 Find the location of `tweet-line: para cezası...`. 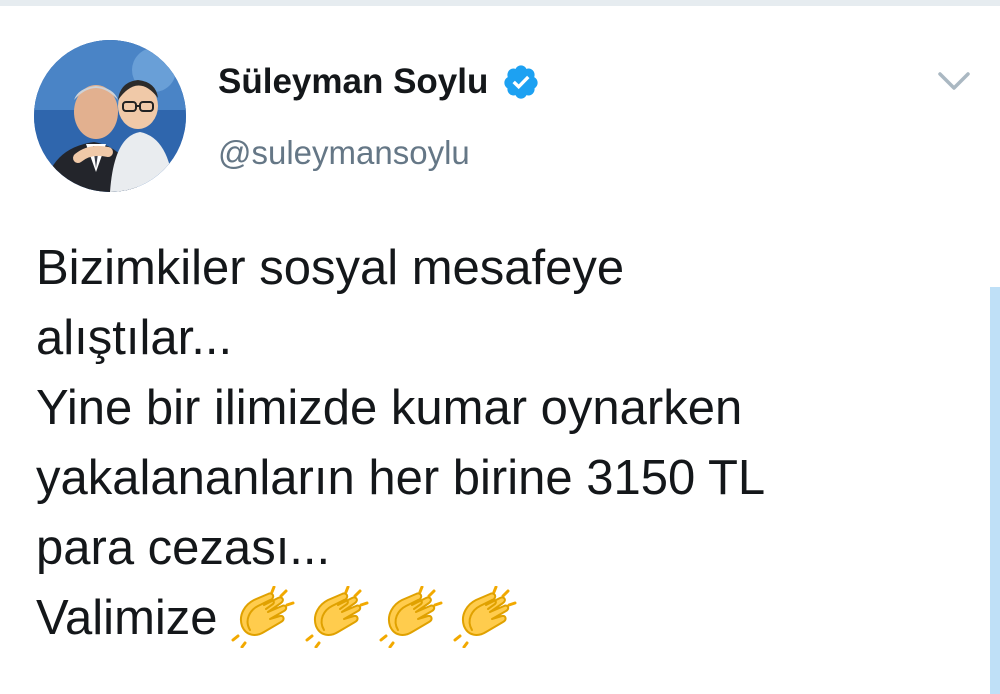

tweet-line: para cezası... is located at coordinates (183, 548).